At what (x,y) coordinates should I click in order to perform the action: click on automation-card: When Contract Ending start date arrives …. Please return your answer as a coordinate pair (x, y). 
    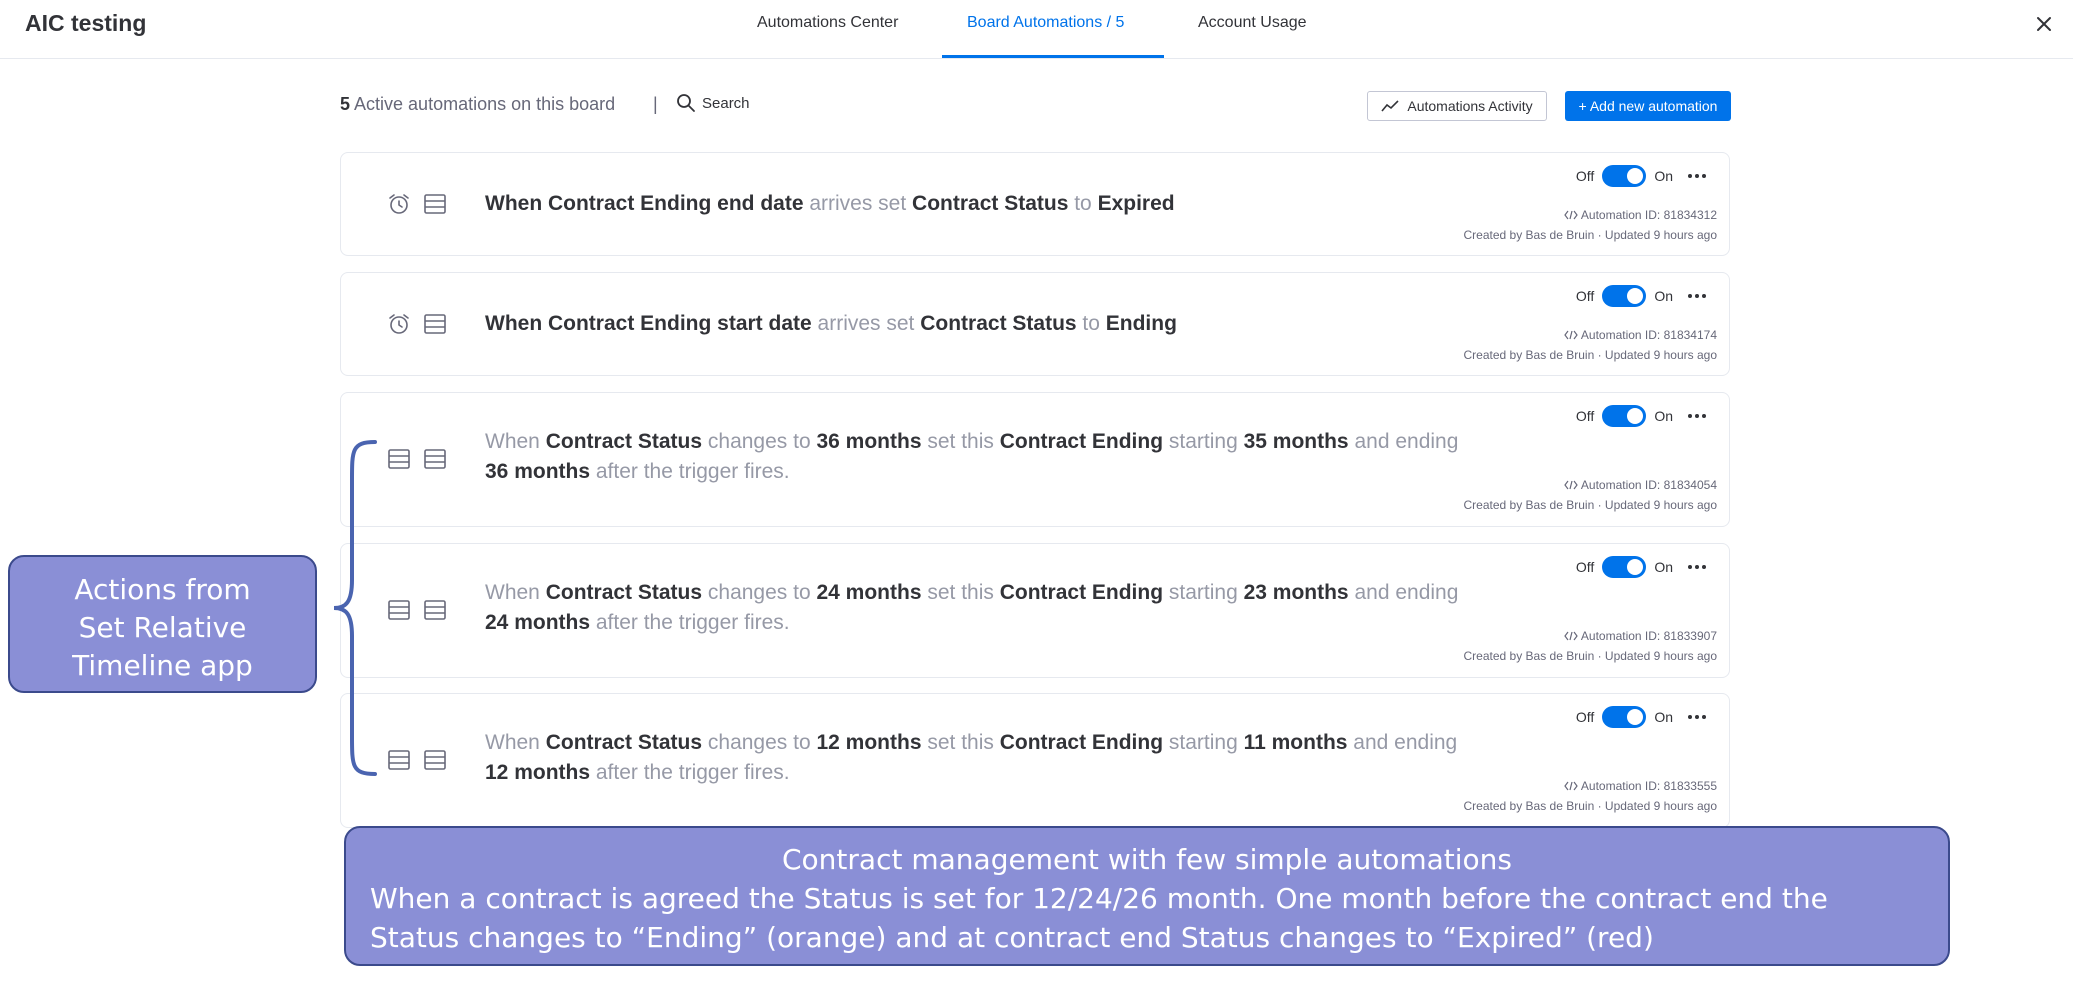
    Looking at the image, I should click on (1035, 324).